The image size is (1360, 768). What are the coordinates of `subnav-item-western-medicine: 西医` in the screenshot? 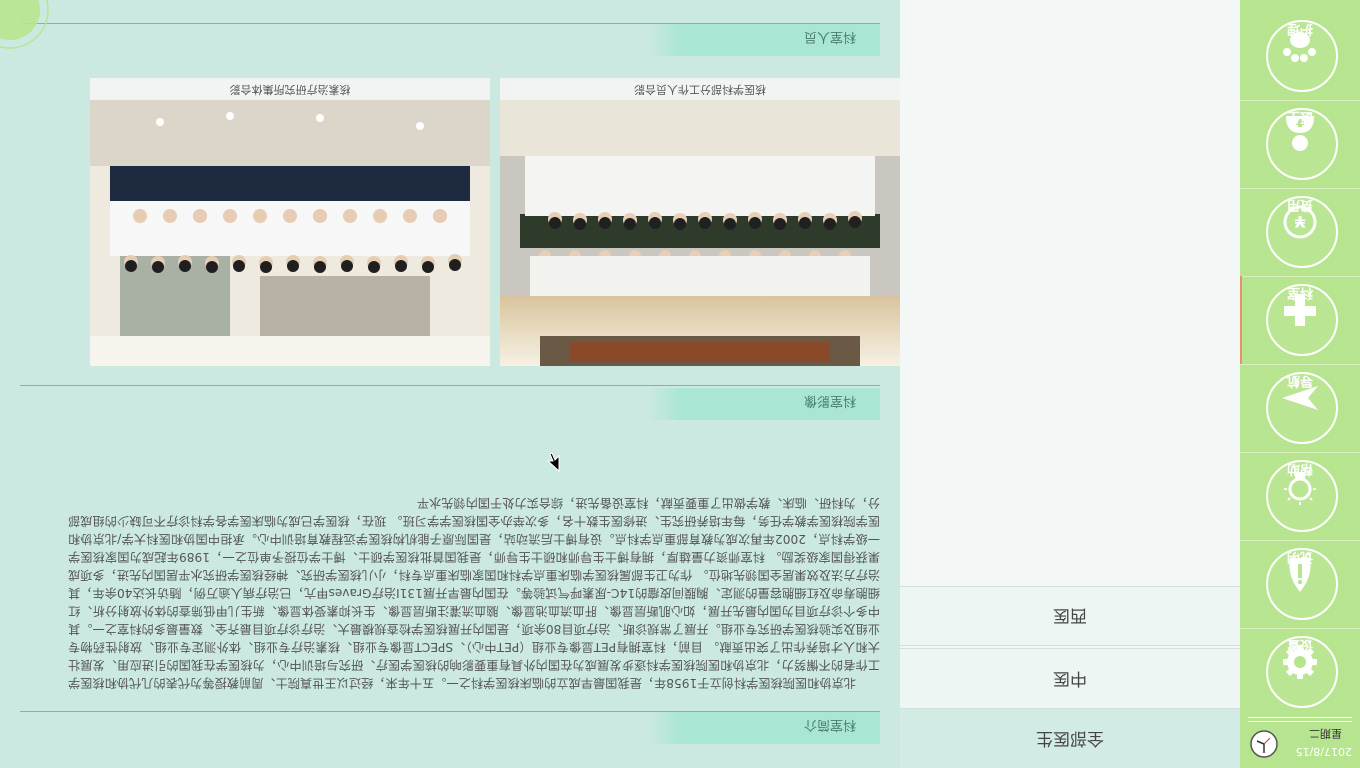 It's located at (1070, 616).